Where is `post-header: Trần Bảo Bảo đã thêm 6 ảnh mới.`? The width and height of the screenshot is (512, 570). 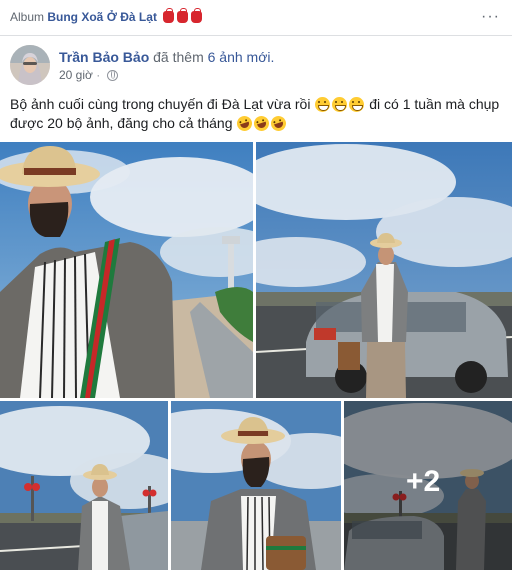 post-header: Trần Bảo Bảo đã thêm 6 ảnh mới. is located at coordinates (166, 57).